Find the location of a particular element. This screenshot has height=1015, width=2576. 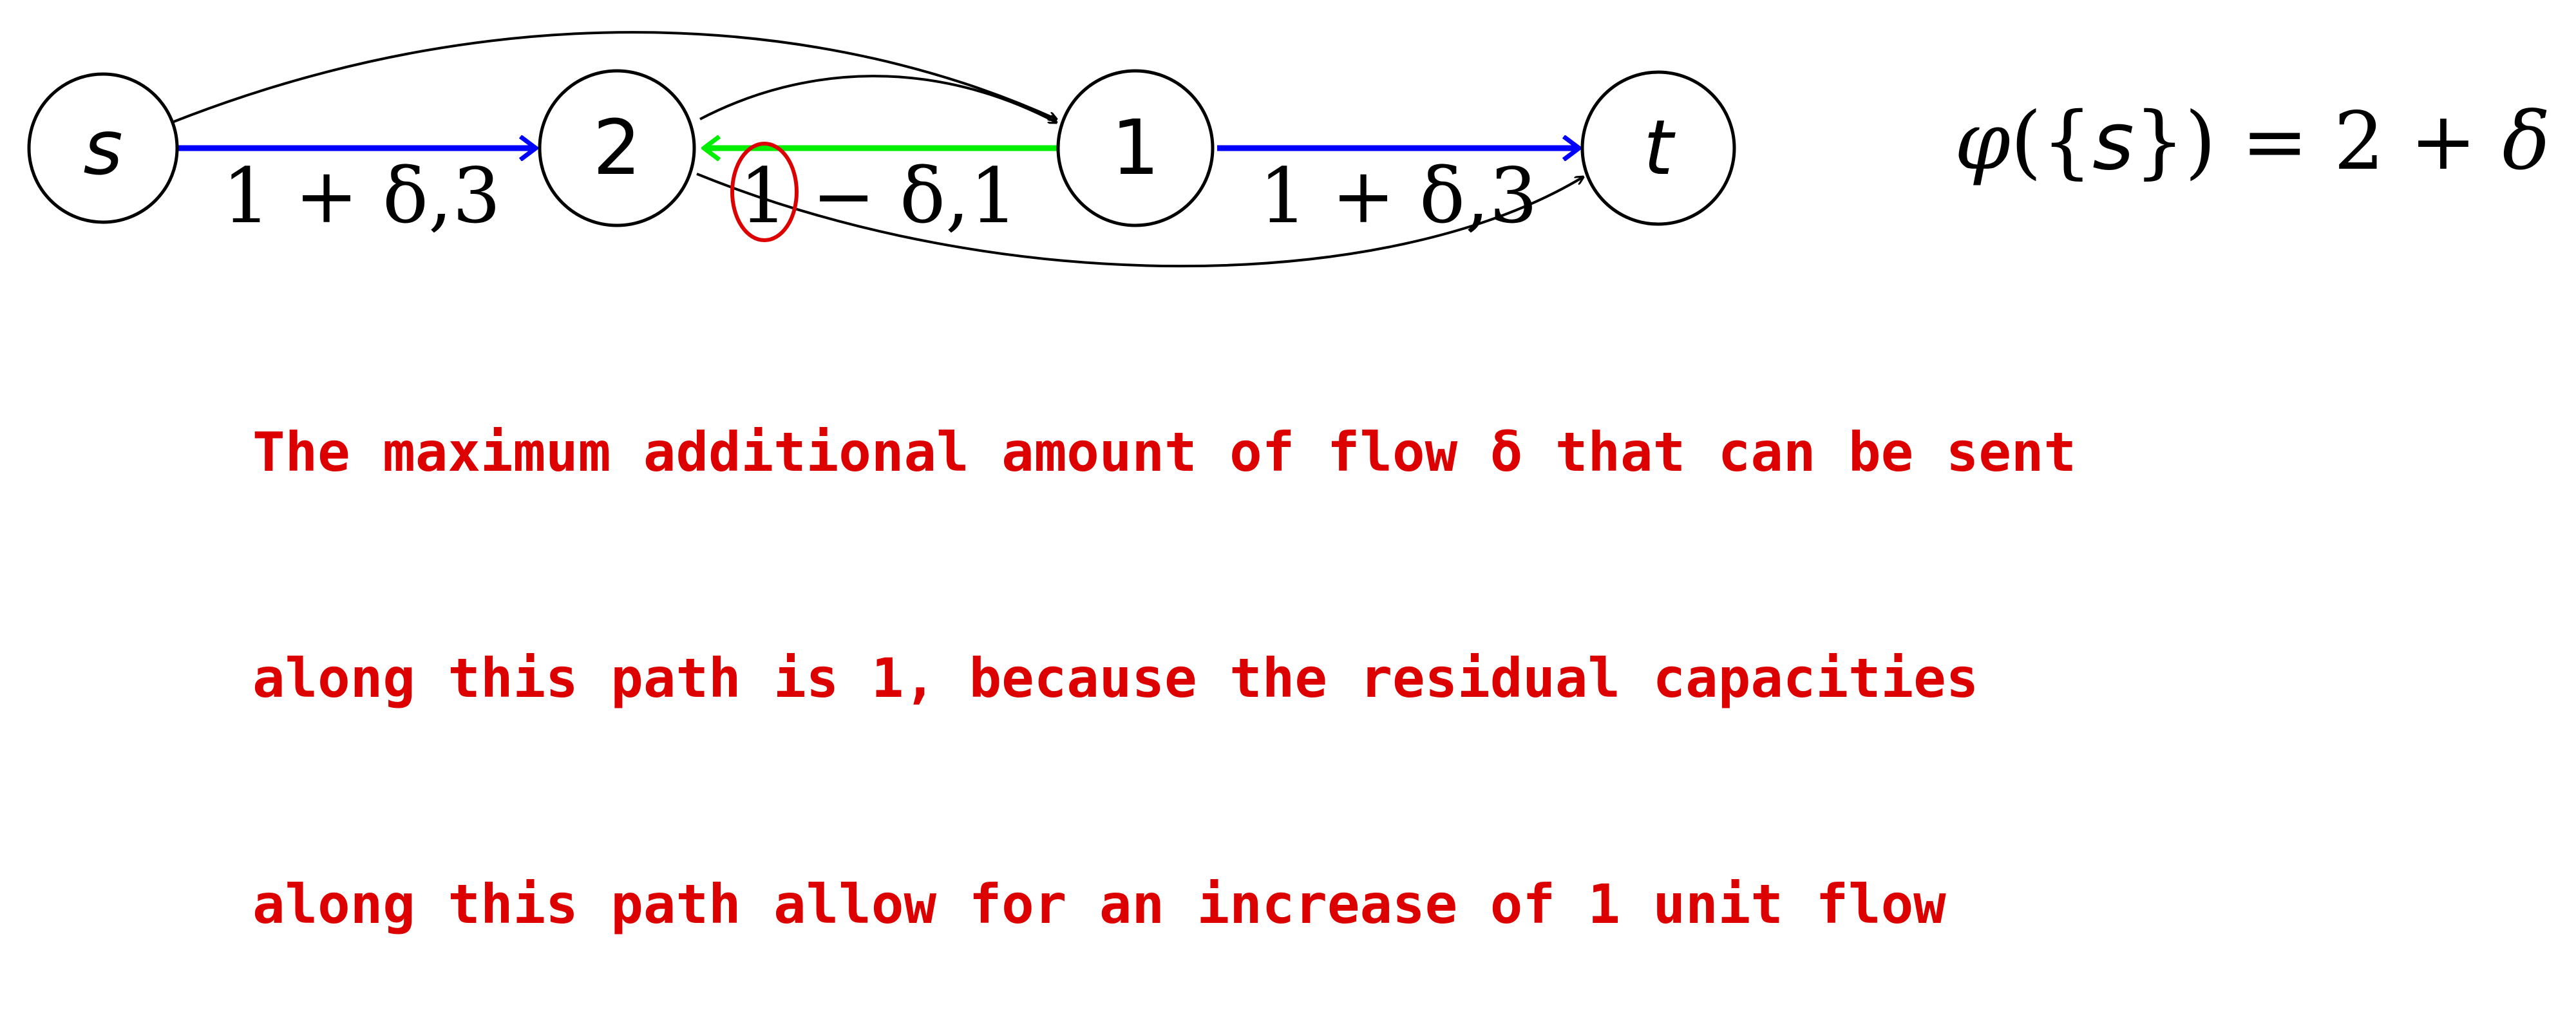

formula-phi: φ is located at coordinates (1983, 141).